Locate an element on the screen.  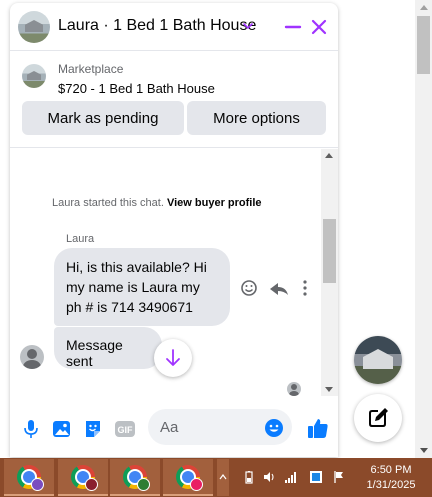
chevron-down-icon is located at coordinates (248, 26).